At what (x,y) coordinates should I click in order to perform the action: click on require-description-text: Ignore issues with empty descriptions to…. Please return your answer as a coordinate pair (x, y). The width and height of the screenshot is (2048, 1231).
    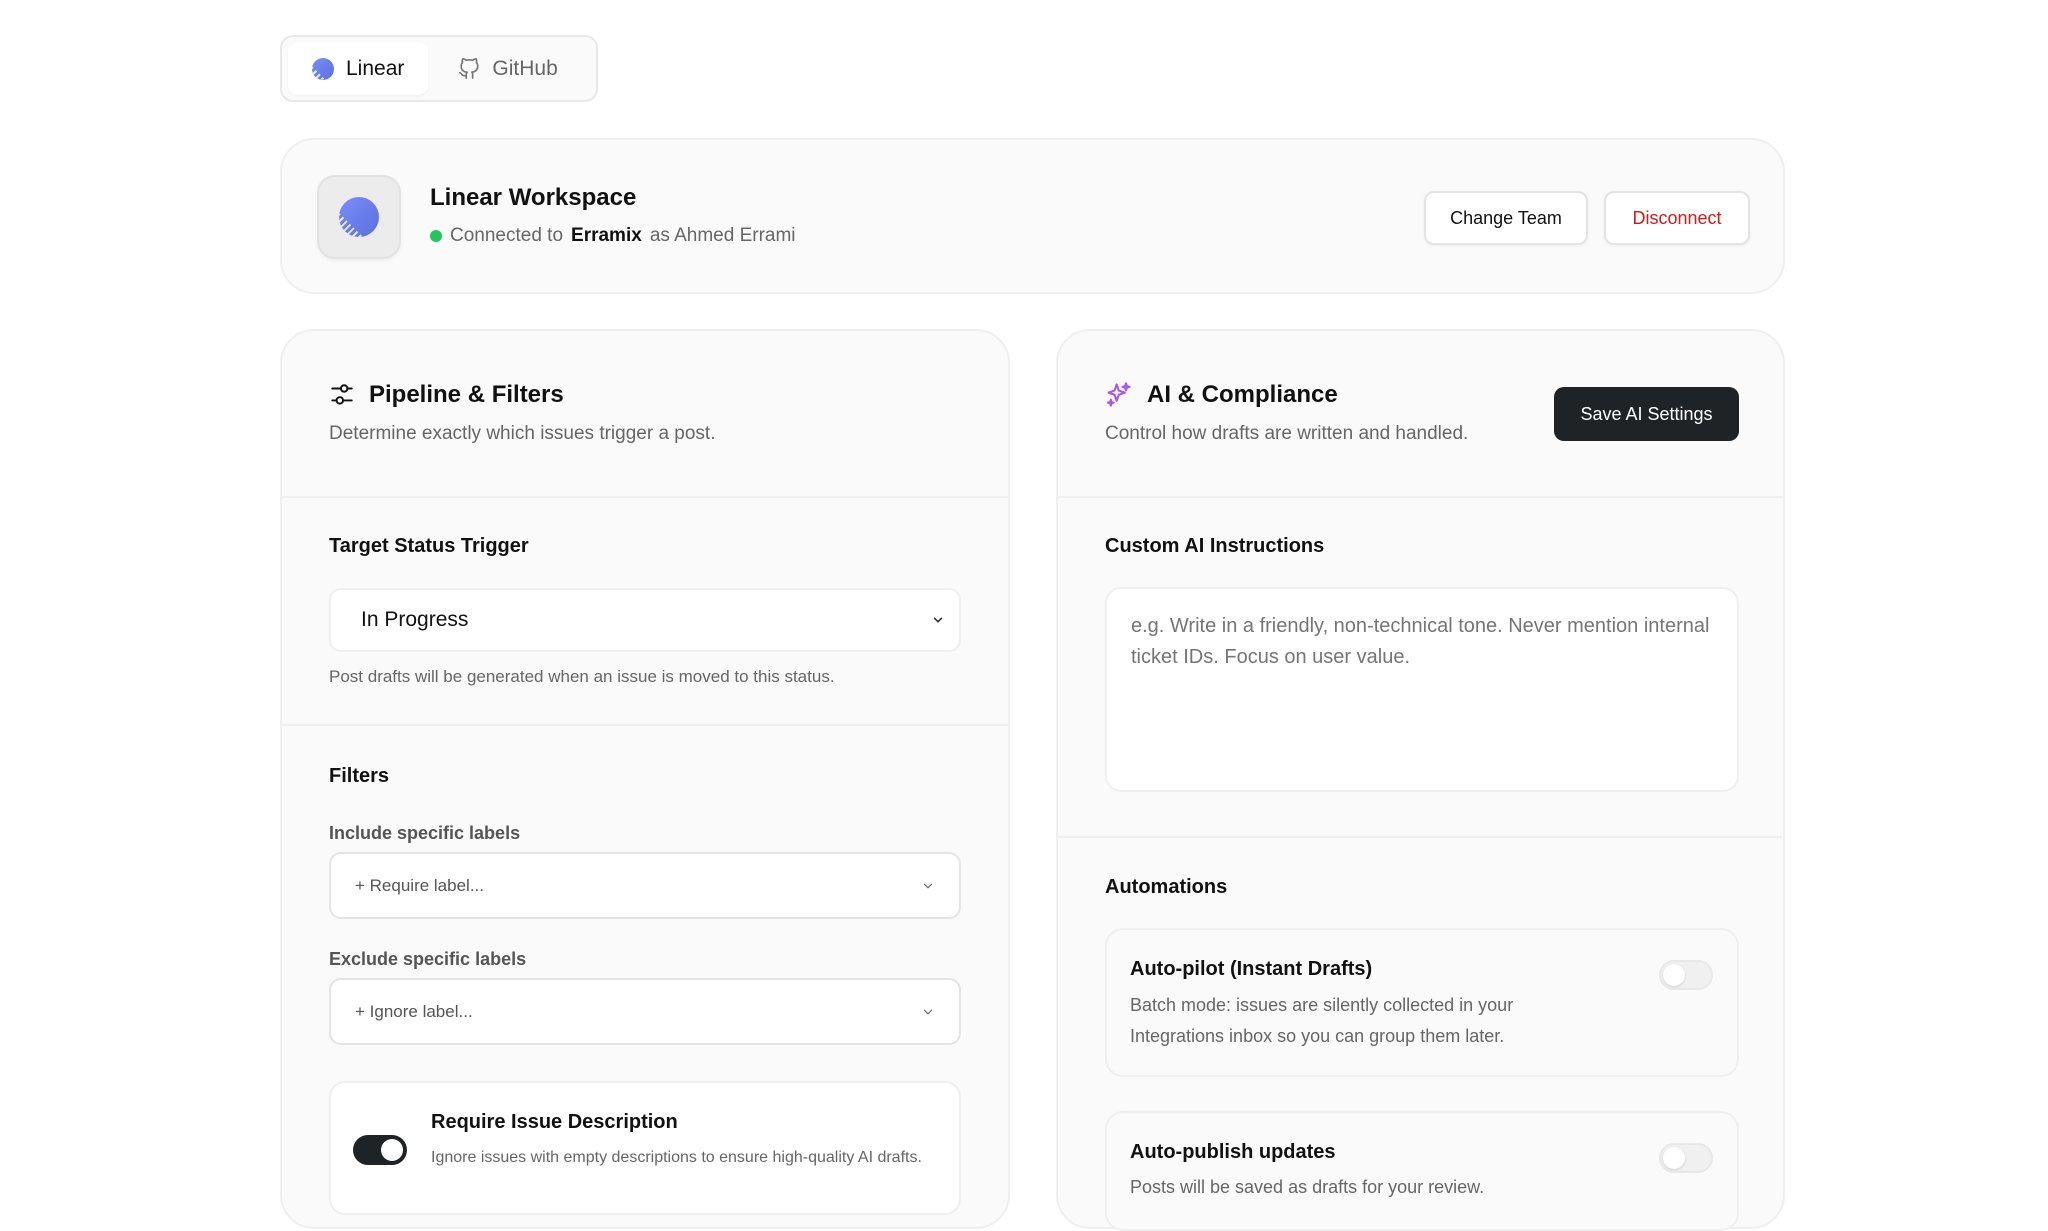
    Looking at the image, I should click on (676, 1157).